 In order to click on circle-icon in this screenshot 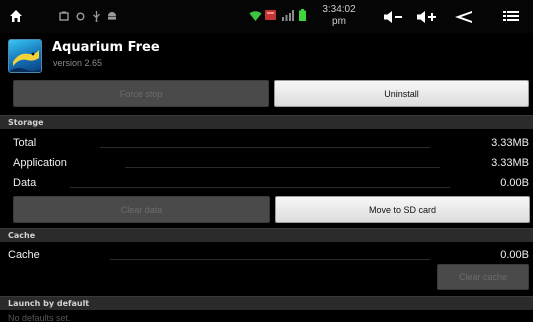, I will do `click(80, 16)`.